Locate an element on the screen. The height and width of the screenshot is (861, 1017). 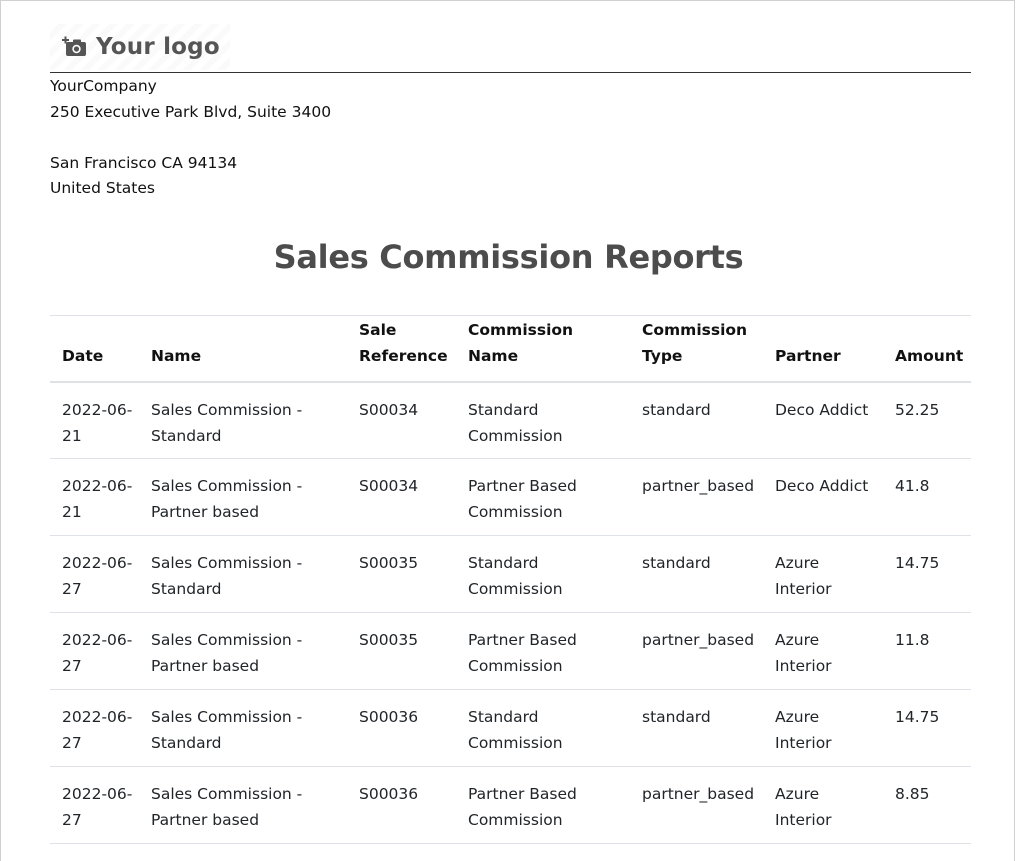
header-divider is located at coordinates (510, 72).